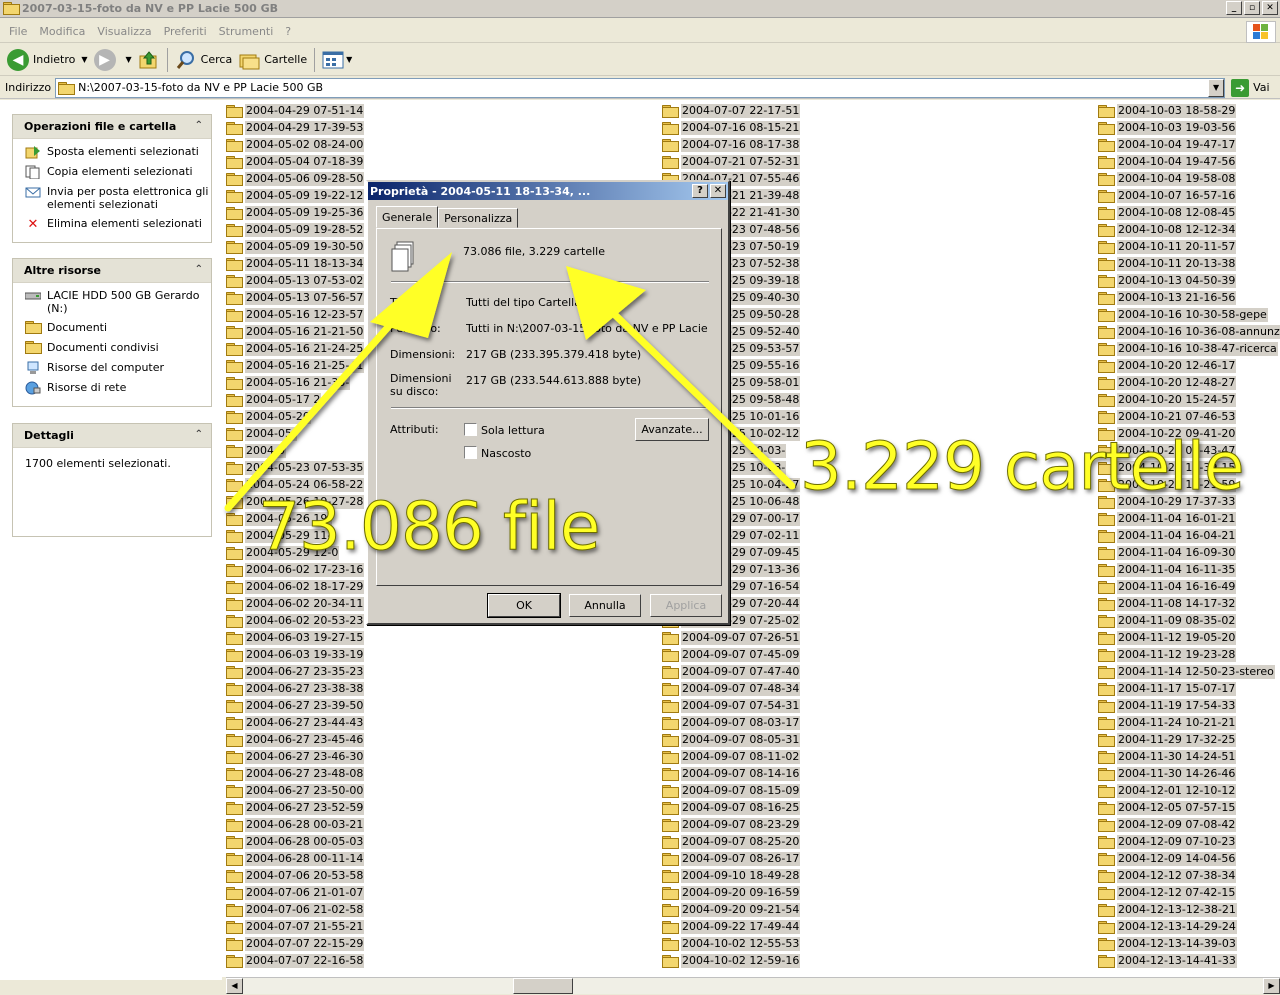  I want to click on folder-item: 2004-06-27 23-39-50, so click(295, 705).